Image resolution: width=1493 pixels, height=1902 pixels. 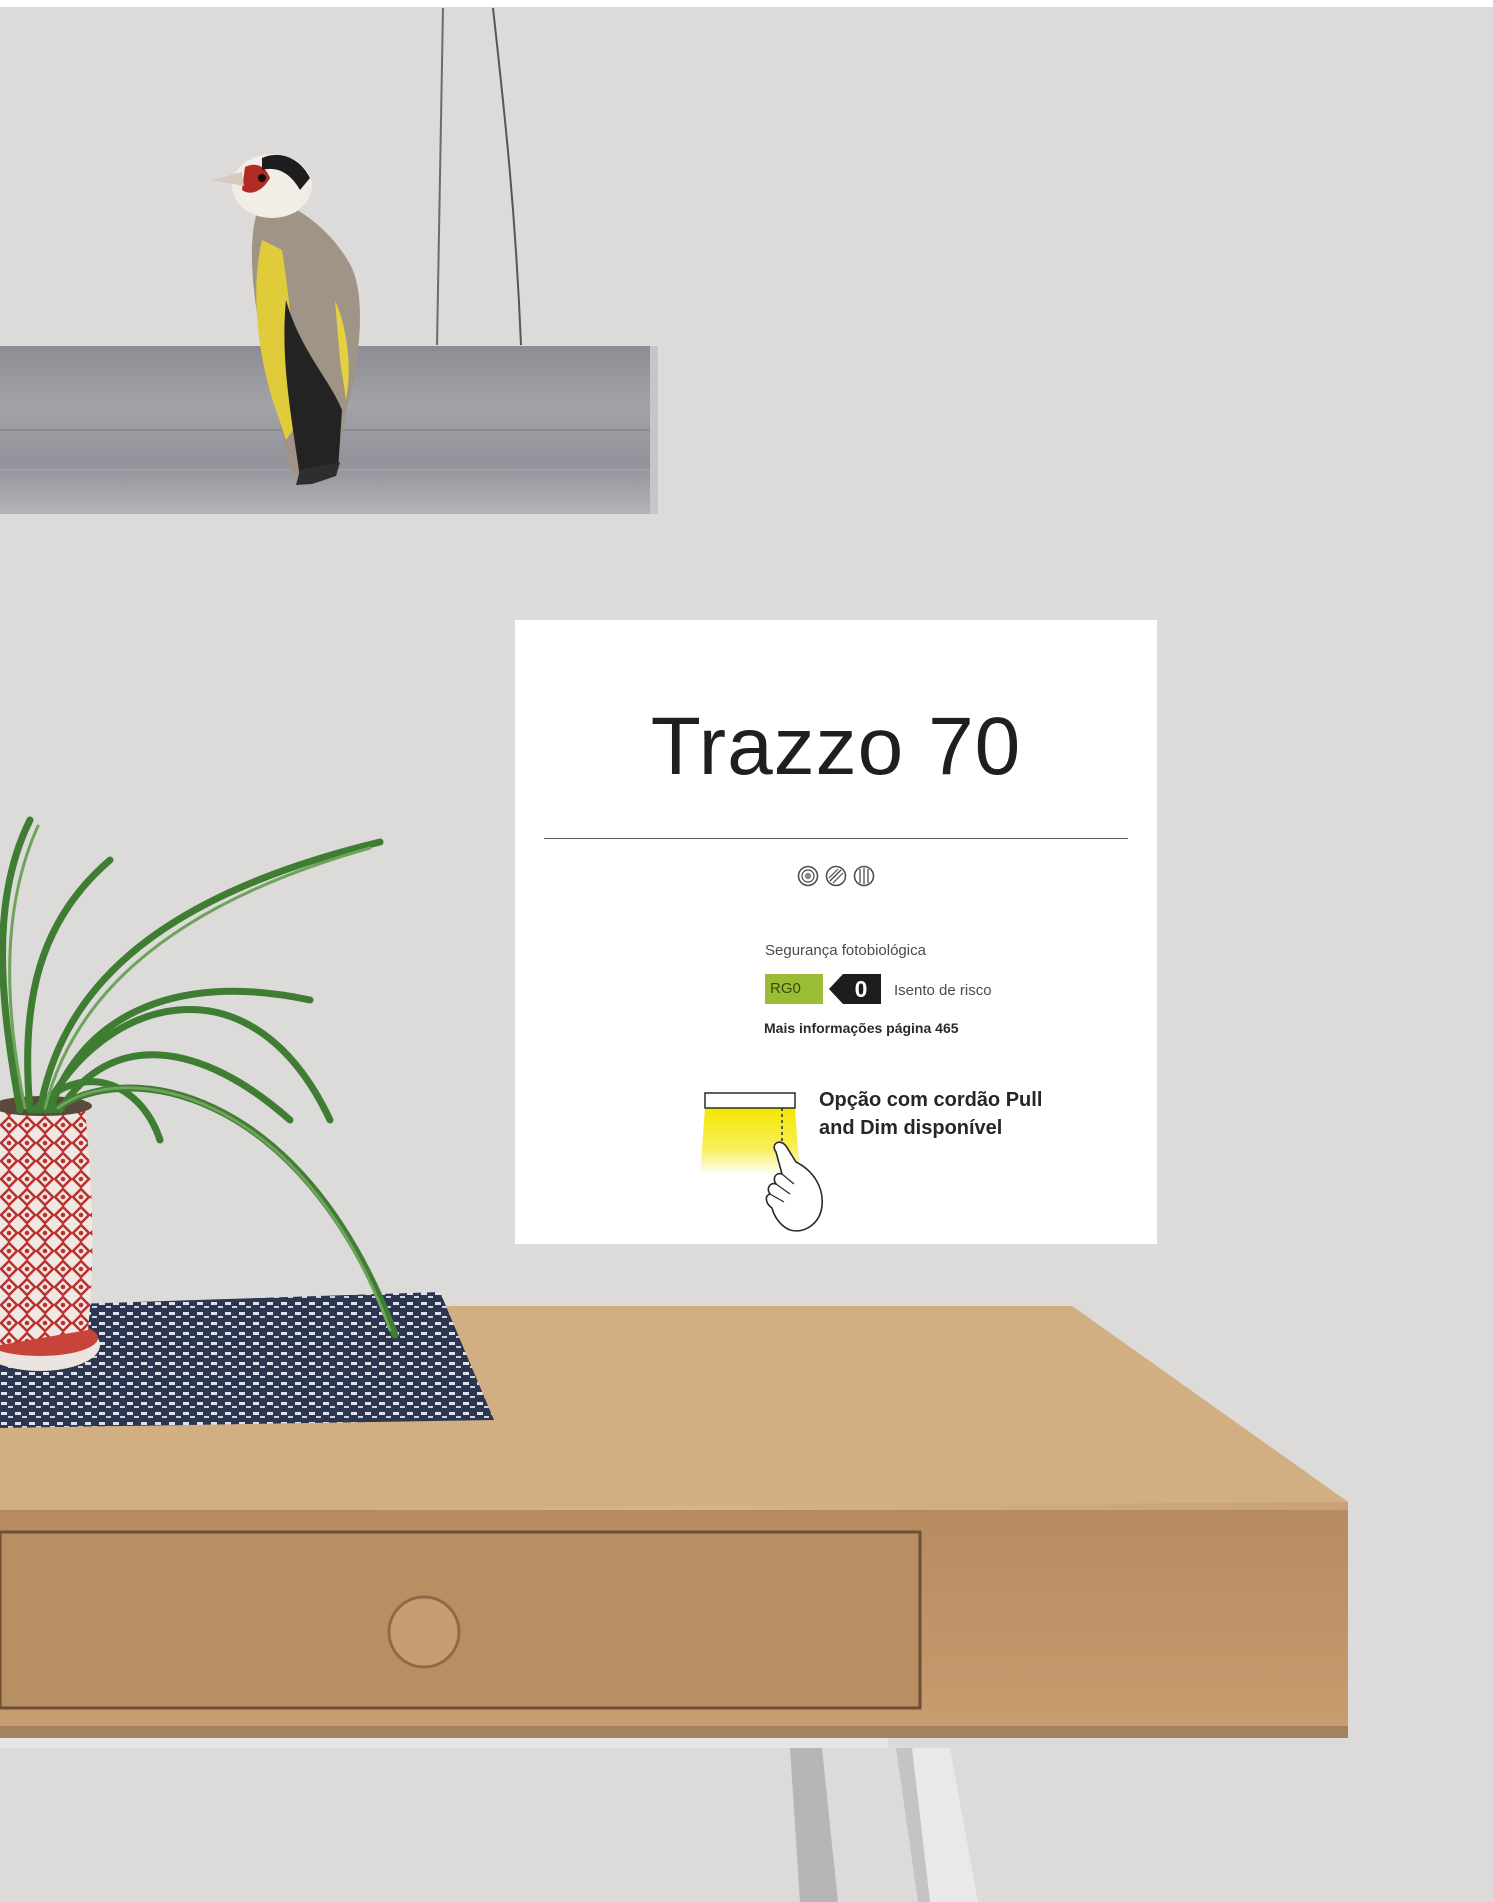 What do you see at coordinates (845, 950) in the screenshot?
I see `photobiological-safety-label: Segurança fotobiológica` at bounding box center [845, 950].